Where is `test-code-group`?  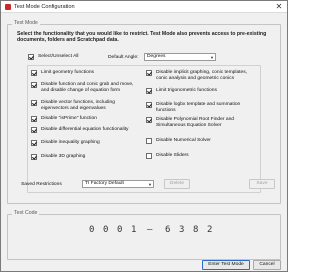
test-code-group is located at coordinates (144, 237).